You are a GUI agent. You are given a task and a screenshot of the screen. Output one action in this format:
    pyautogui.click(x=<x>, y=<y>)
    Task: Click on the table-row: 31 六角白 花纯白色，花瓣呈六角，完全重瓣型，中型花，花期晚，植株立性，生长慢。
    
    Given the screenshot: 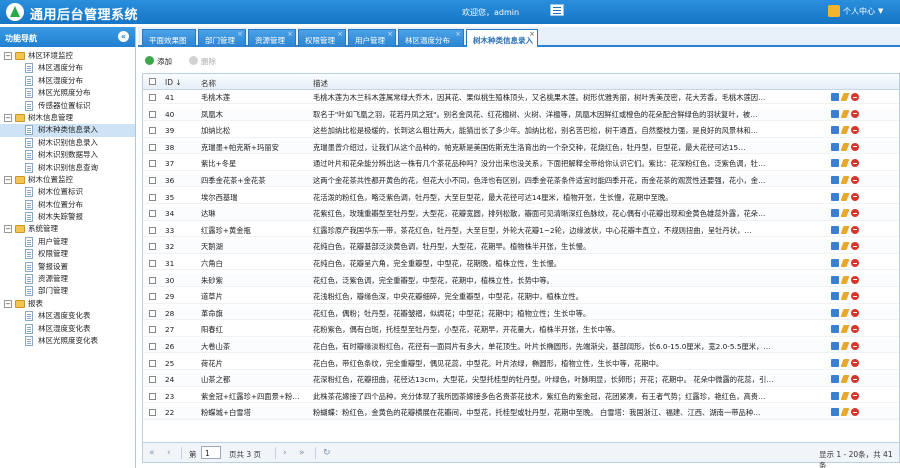 What is the action you would take?
    pyautogui.click(x=521, y=264)
    